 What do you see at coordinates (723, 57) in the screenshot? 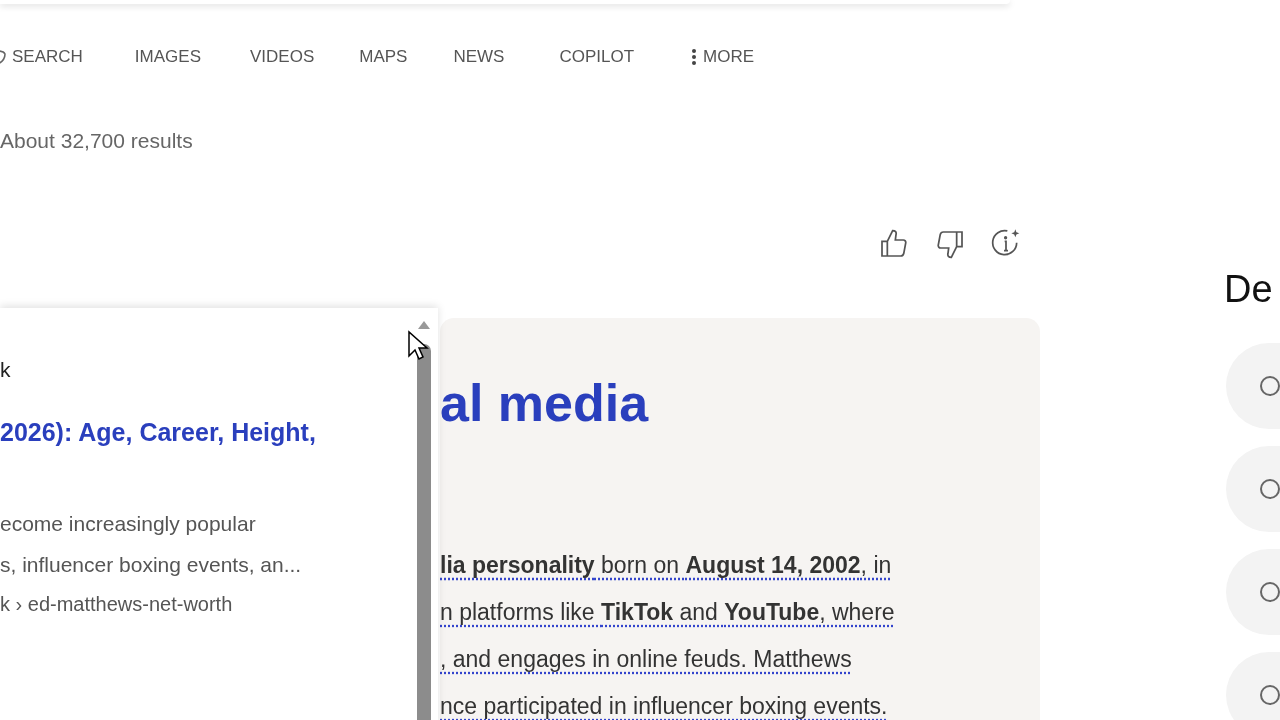
I see `nav-tab: MORE` at bounding box center [723, 57].